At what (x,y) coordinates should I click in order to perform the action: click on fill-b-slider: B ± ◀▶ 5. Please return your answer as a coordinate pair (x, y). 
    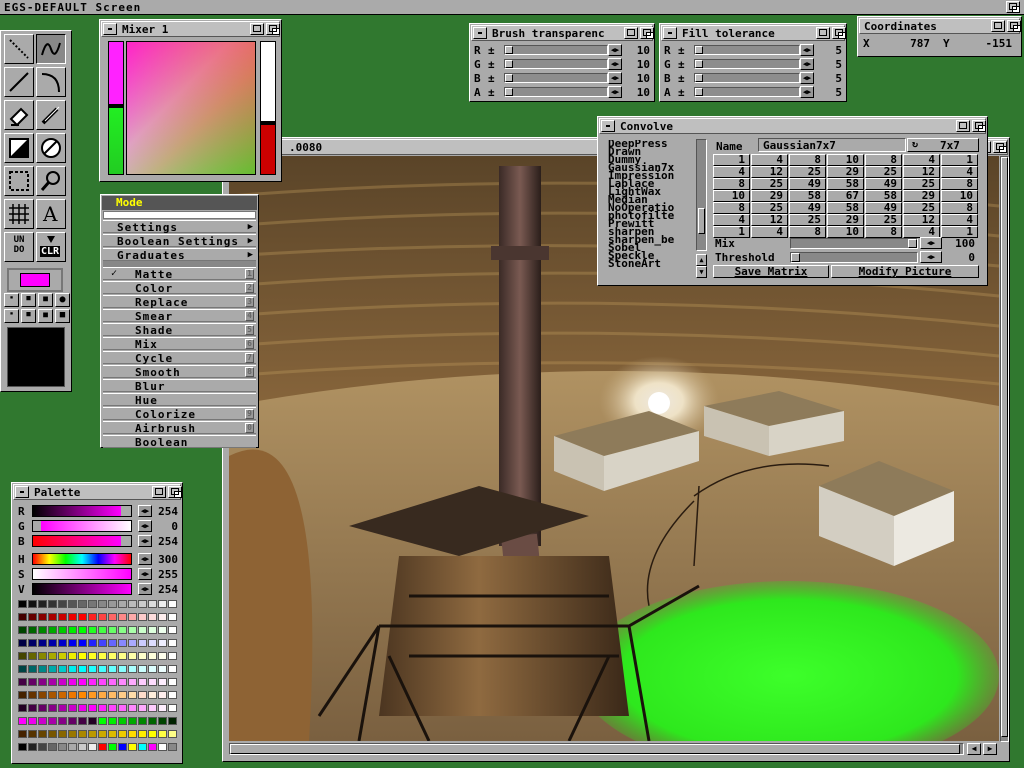
    Looking at the image, I should click on (753, 78).